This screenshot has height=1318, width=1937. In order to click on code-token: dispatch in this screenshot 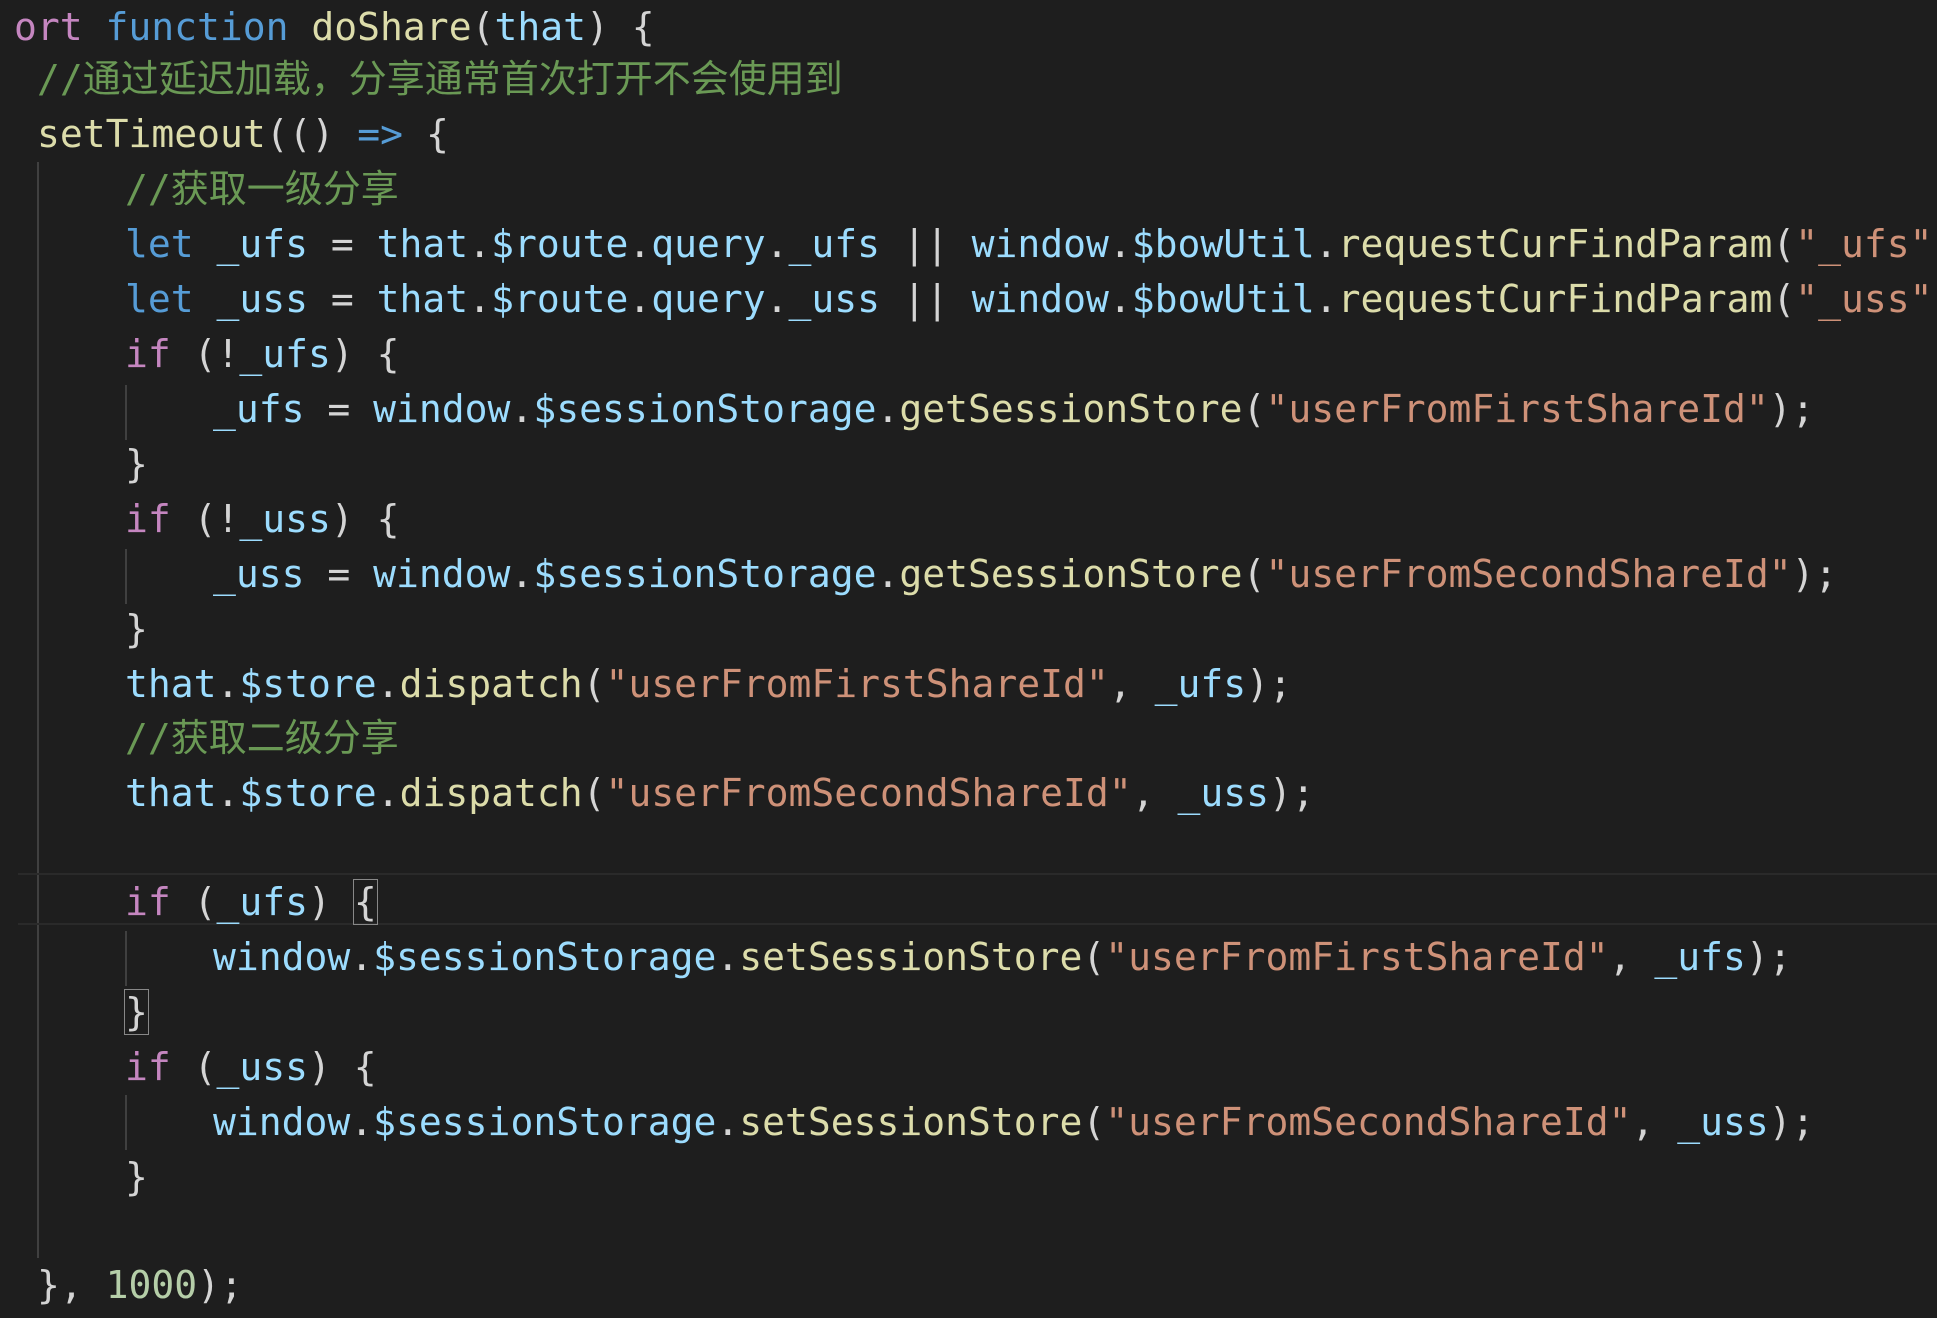, I will do `click(491, 684)`.